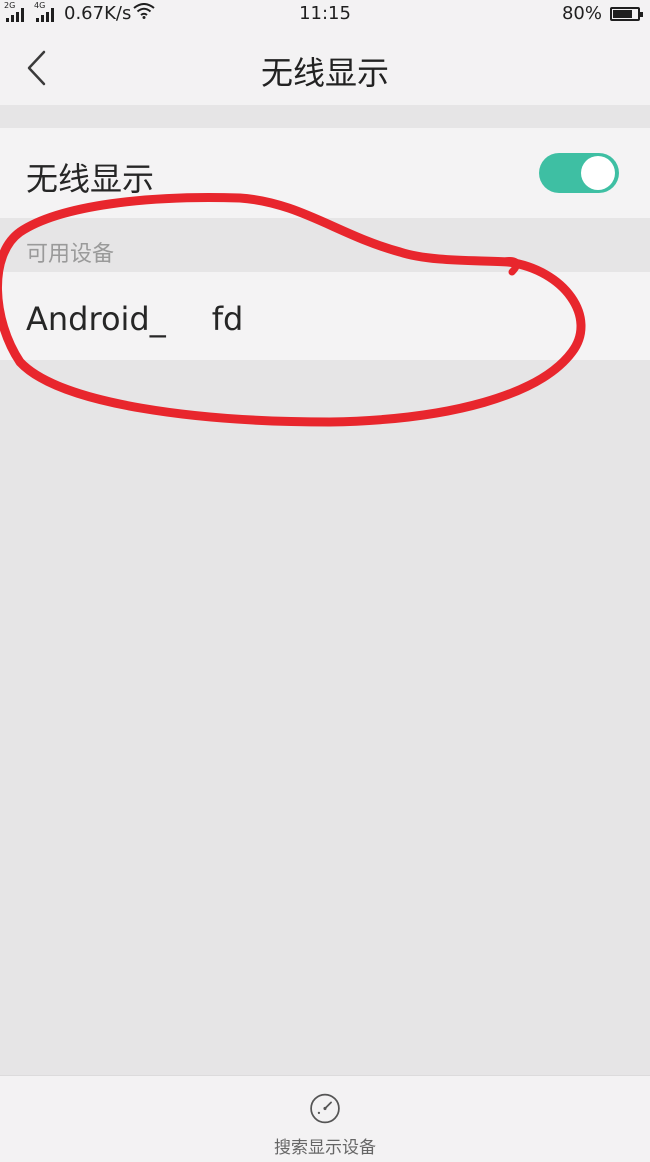 This screenshot has width=650, height=1162. Describe the element at coordinates (90, 179) in the screenshot. I see `wireless-display-label: 无线显示` at that location.